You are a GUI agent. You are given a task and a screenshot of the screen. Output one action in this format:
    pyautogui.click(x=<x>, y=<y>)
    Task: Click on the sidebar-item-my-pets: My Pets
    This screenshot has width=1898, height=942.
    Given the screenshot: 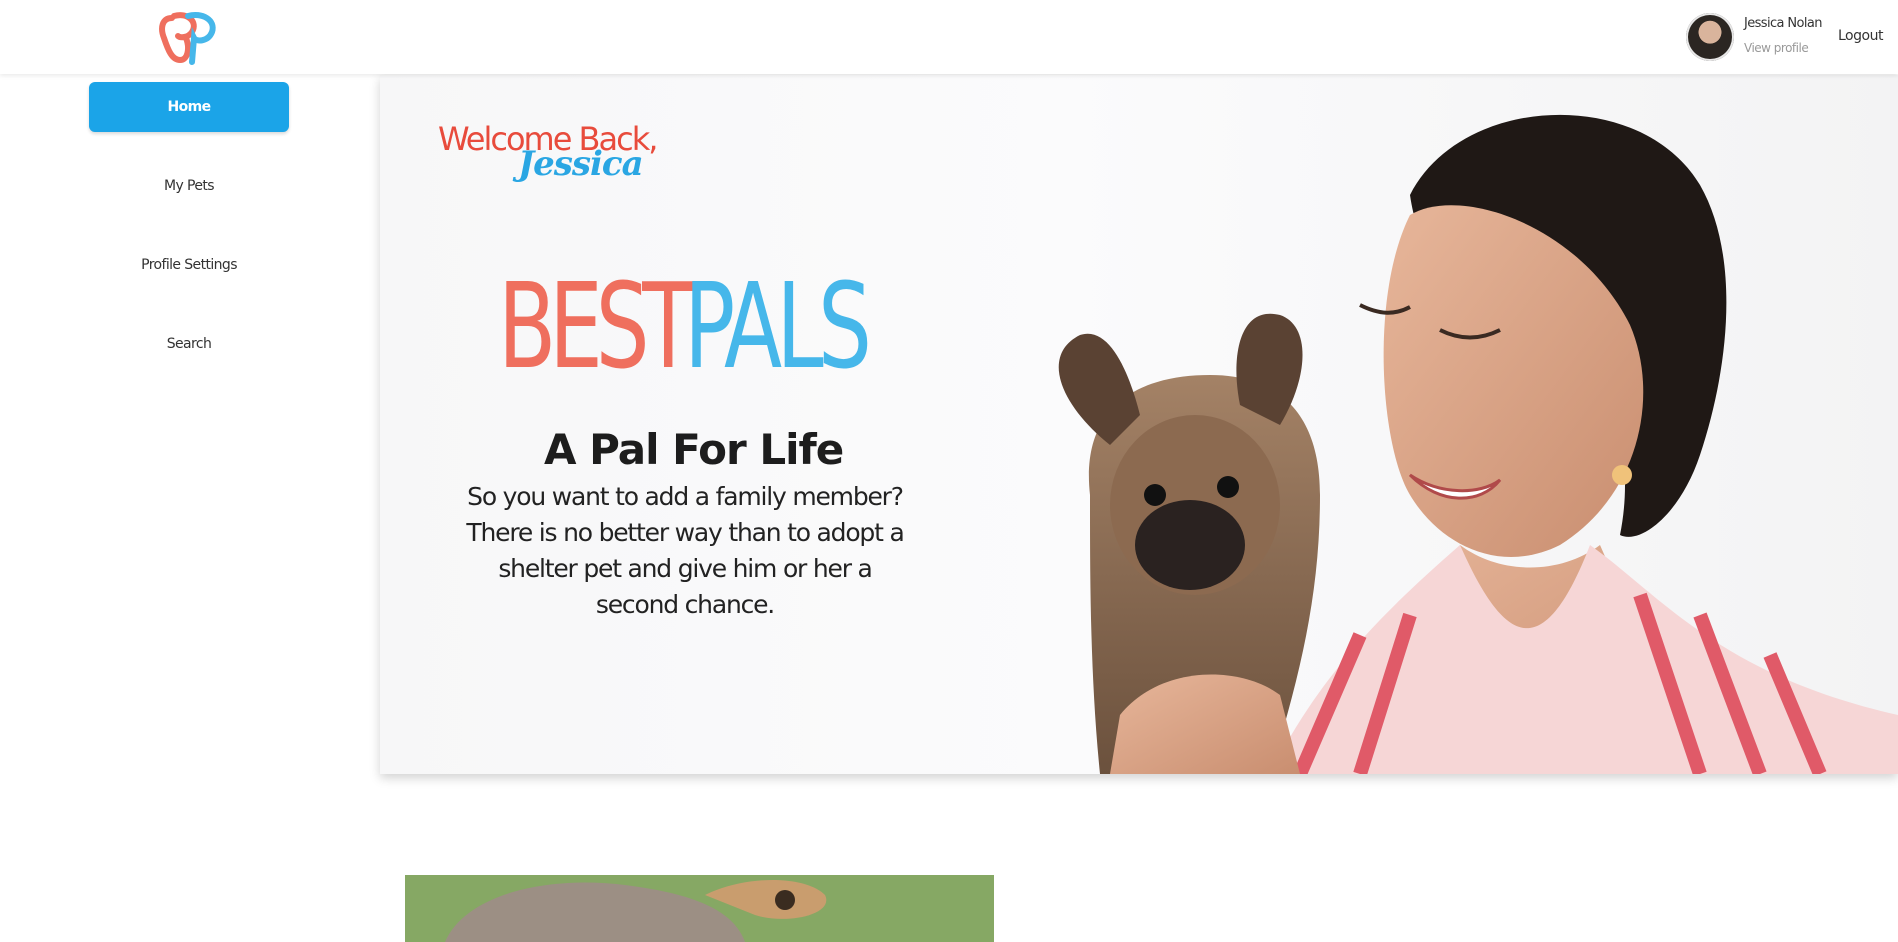 What is the action you would take?
    pyautogui.click(x=189, y=186)
    